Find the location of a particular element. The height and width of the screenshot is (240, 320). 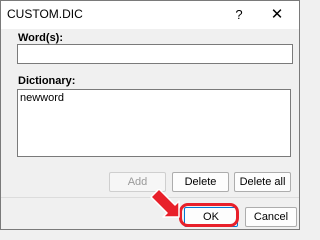

ok-highlight-annotation is located at coordinates (209, 215).